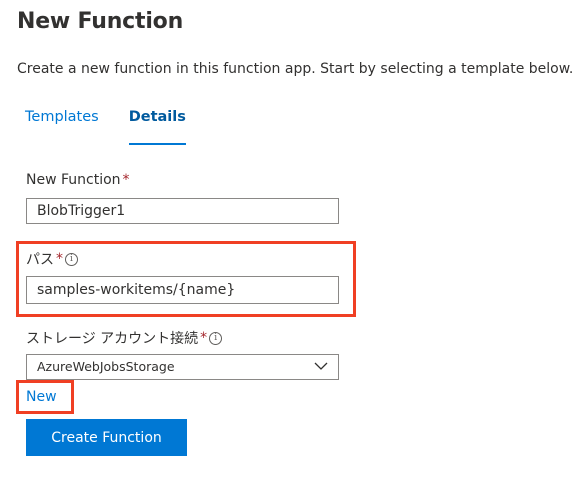 This screenshot has width=586, height=497. Describe the element at coordinates (106, 437) in the screenshot. I see `create-function-button: Create Function` at that location.